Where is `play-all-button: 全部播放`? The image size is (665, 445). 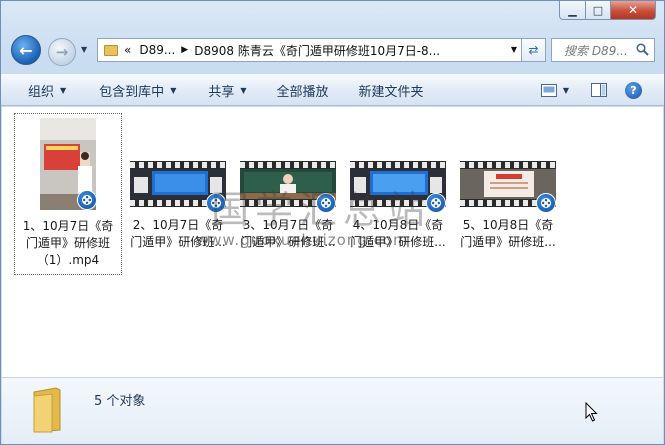
play-all-button: 全部播放 is located at coordinates (303, 90).